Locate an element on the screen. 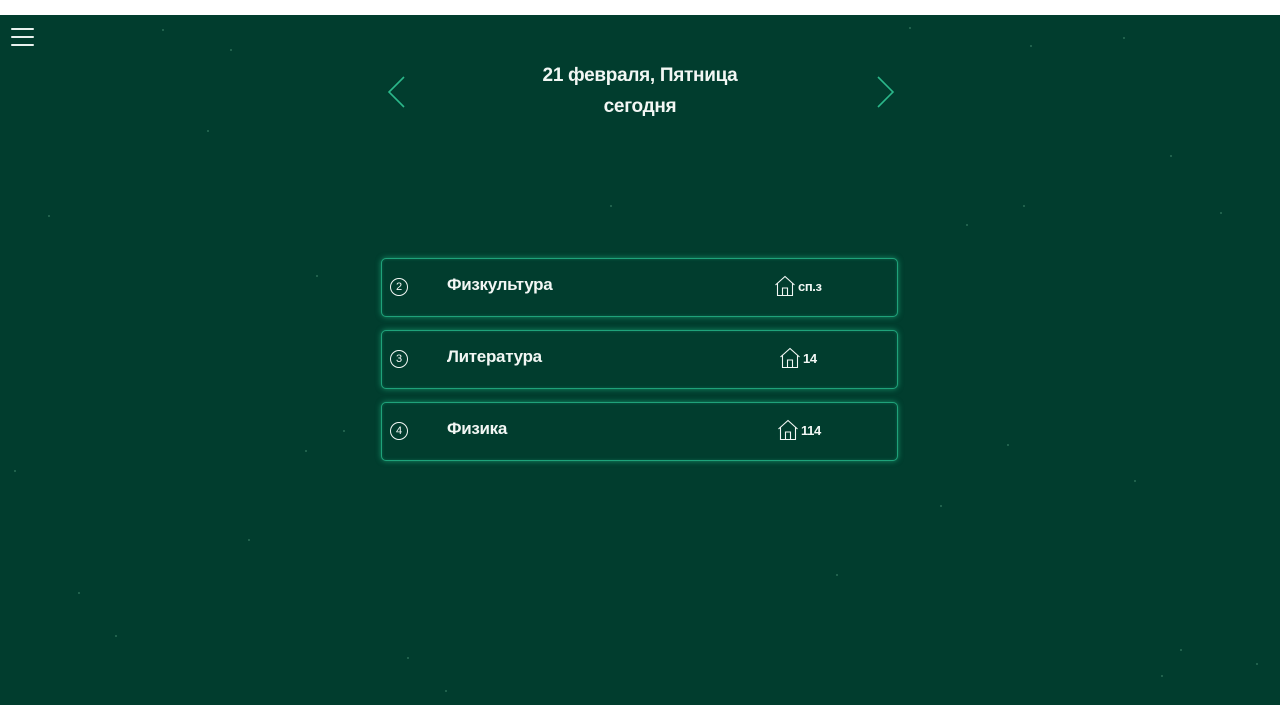 This screenshot has height=720, width=1280. bottom-strip is located at coordinates (640, 712).